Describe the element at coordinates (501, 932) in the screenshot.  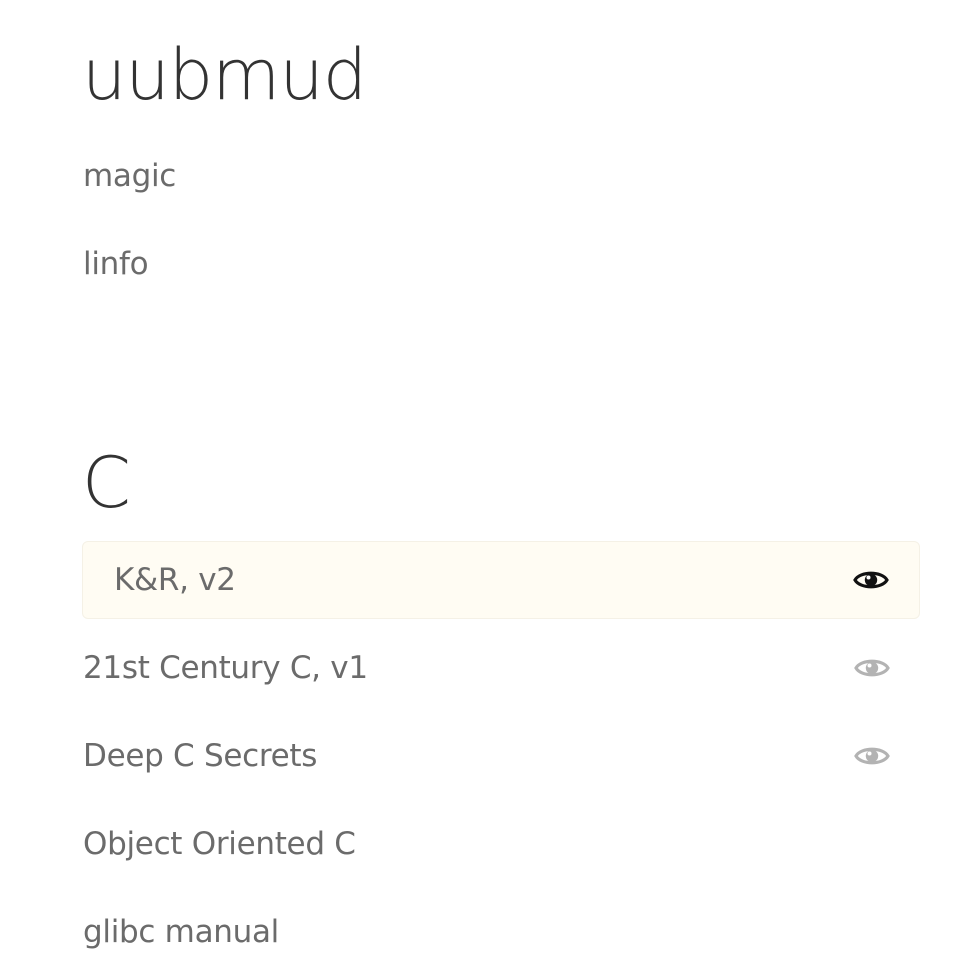
I see `list-item-glibc-manual: glibc manual` at that location.